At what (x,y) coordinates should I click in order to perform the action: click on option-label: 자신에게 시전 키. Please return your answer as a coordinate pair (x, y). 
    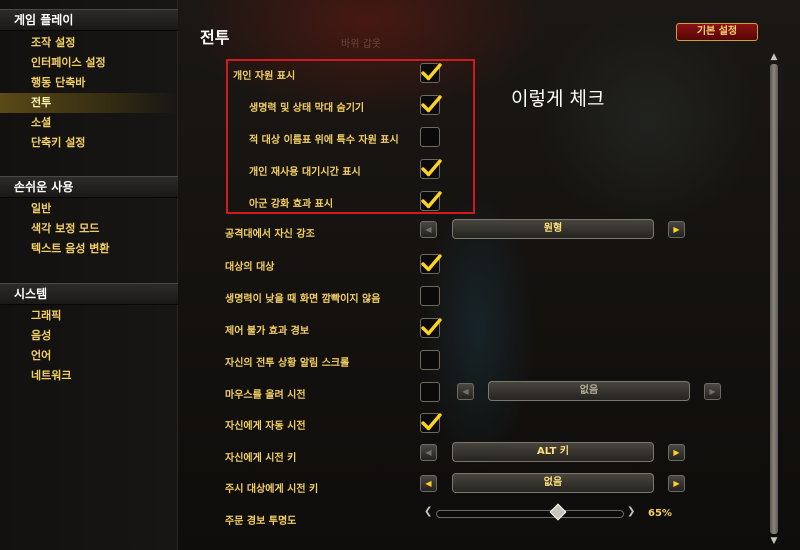
    Looking at the image, I should click on (261, 458).